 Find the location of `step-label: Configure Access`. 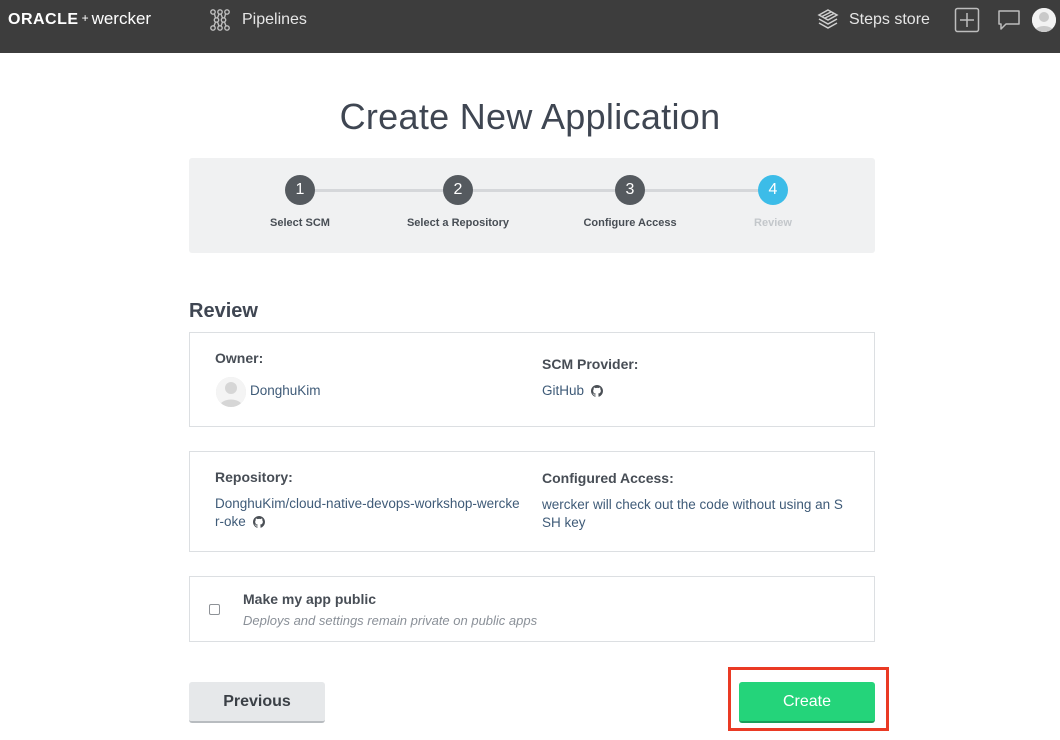

step-label: Configure Access is located at coordinates (630, 223).